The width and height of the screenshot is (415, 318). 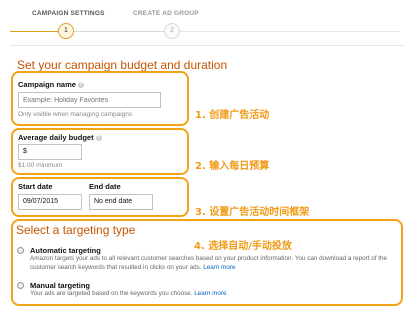 I want to click on budget-section-title: Set your campaign budget and duration, so click(x=122, y=65).